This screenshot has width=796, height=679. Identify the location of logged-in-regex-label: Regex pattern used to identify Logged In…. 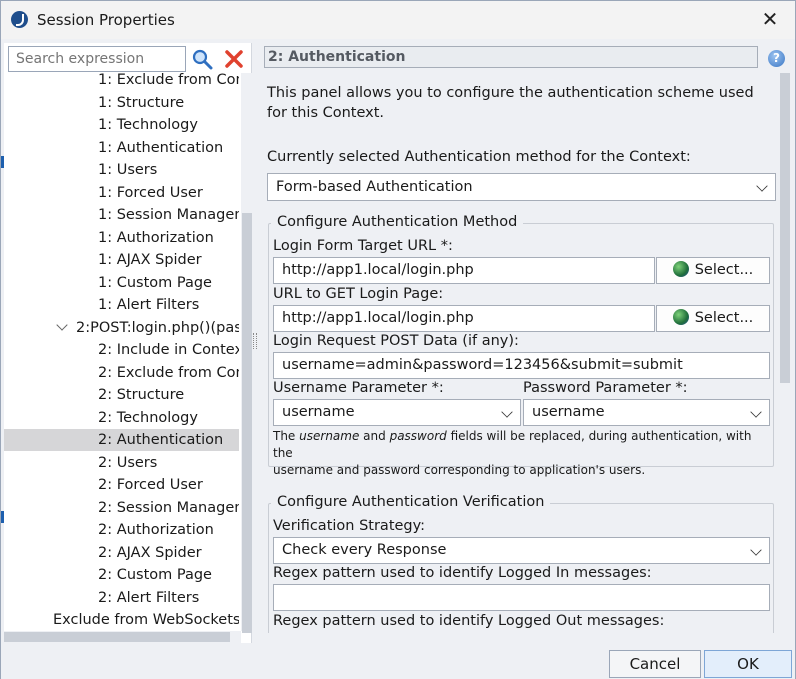
(462, 573).